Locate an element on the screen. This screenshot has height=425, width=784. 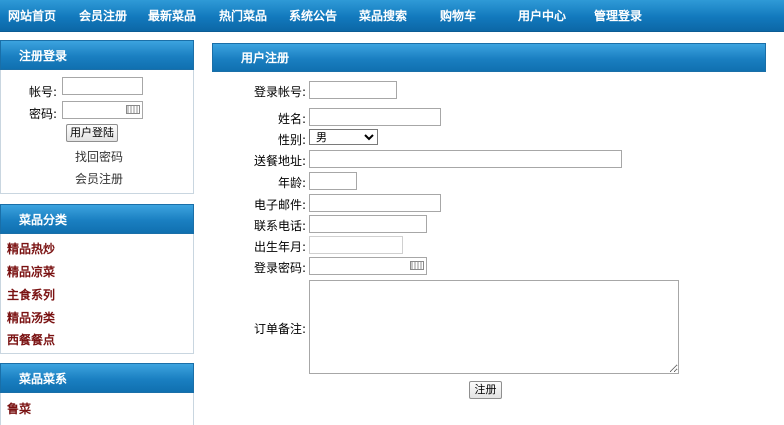
member-register-link: 会员注册 is located at coordinates (99, 178).